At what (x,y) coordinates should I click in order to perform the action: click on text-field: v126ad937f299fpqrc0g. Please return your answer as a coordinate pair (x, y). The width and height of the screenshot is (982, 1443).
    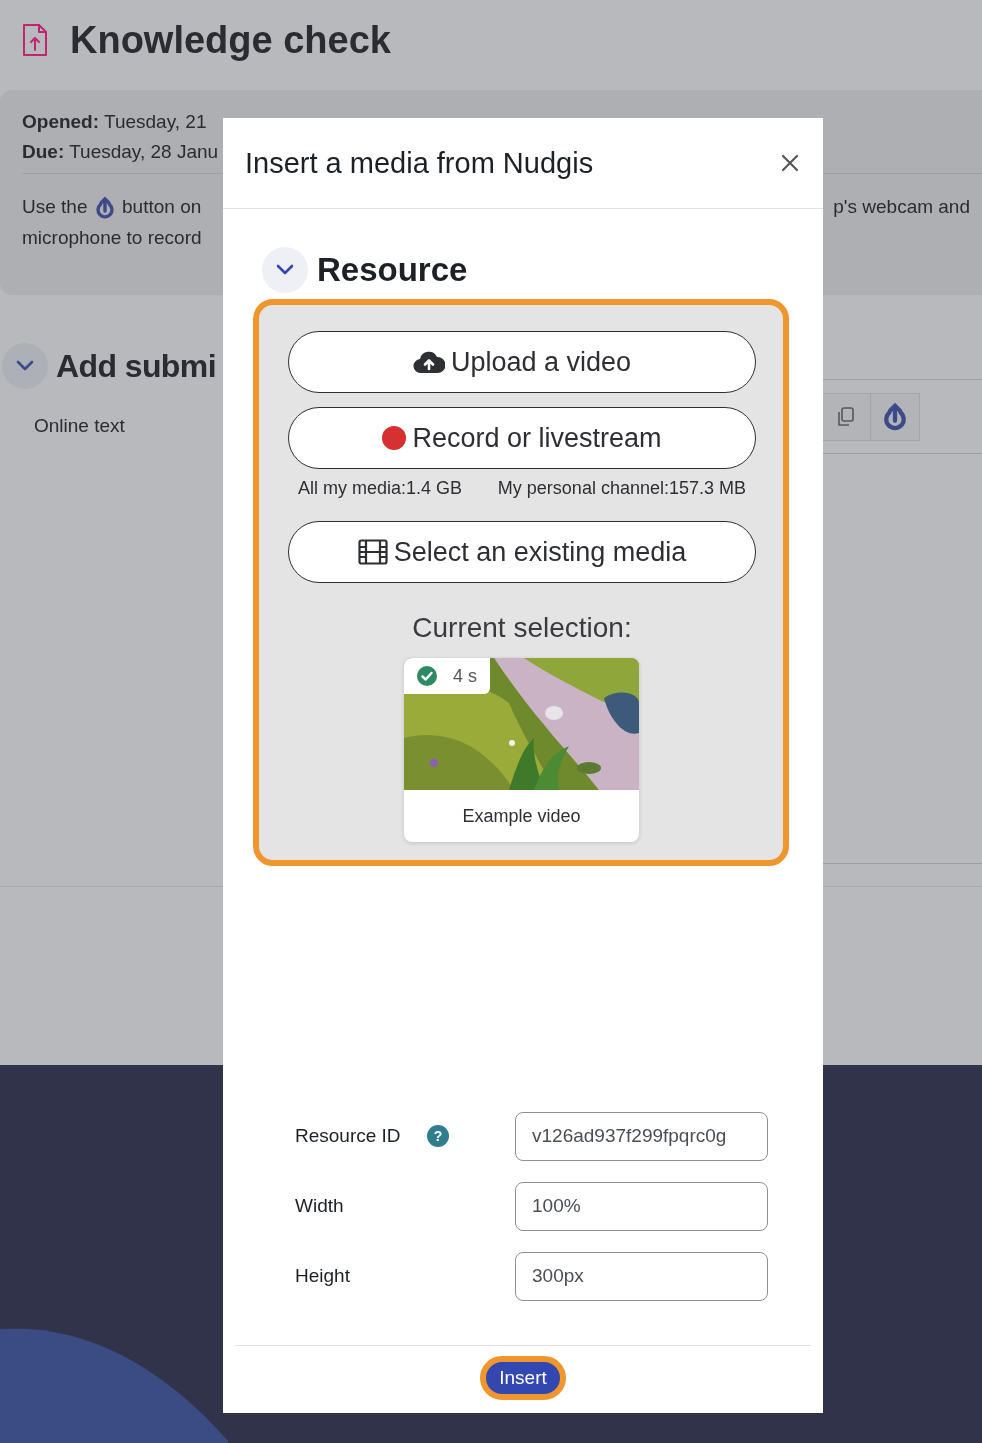
    Looking at the image, I should click on (641, 1136).